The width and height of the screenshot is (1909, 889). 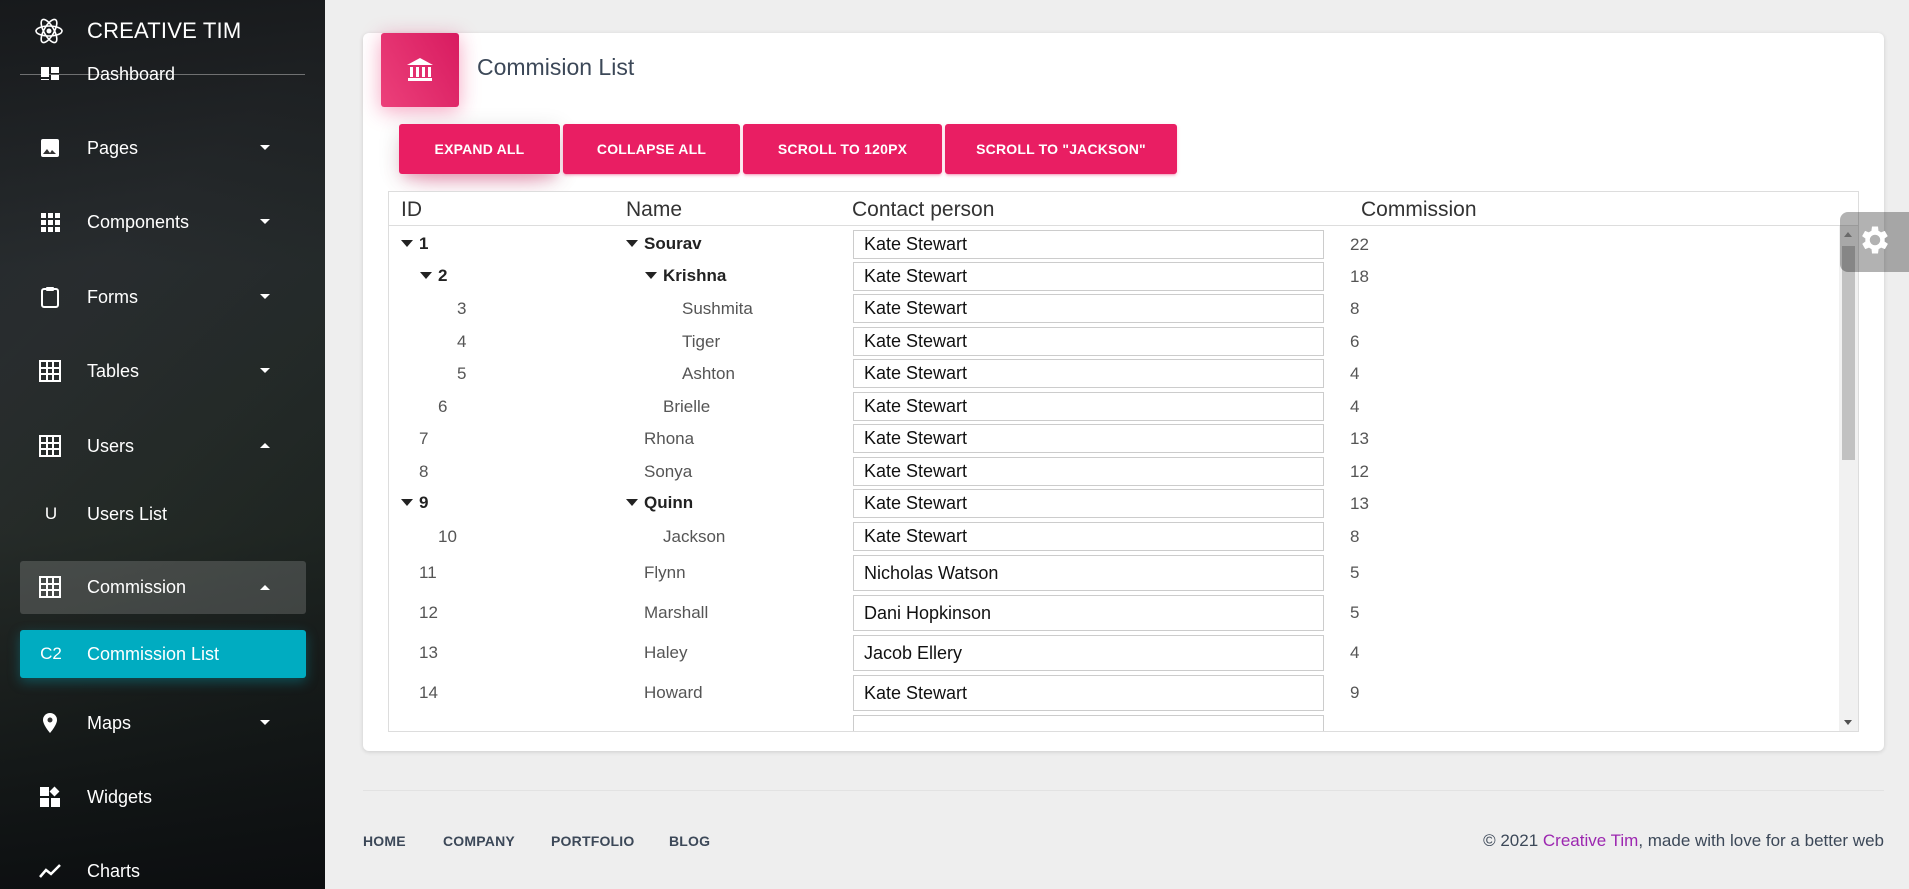 I want to click on table-row: 1 Sourav Kate Stewart 22, so click(x=1114, y=244).